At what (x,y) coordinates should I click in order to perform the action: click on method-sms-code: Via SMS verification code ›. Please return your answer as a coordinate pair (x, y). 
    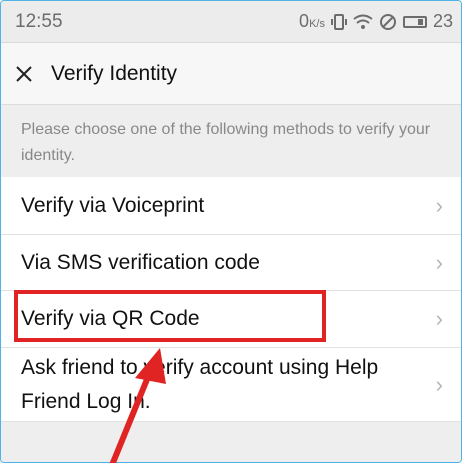
    Looking at the image, I should click on (231, 263).